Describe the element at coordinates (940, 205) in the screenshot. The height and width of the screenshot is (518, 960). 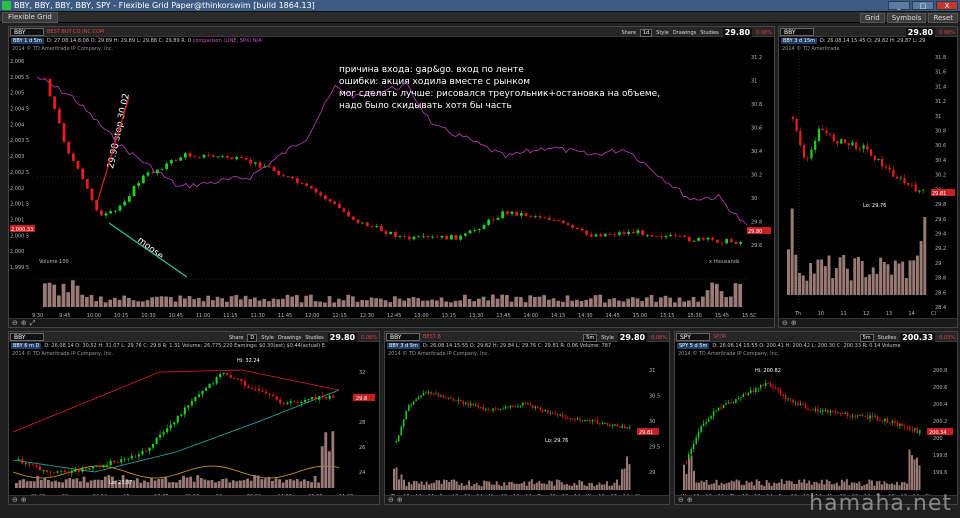
I see `y-axis-label: 29.8` at that location.